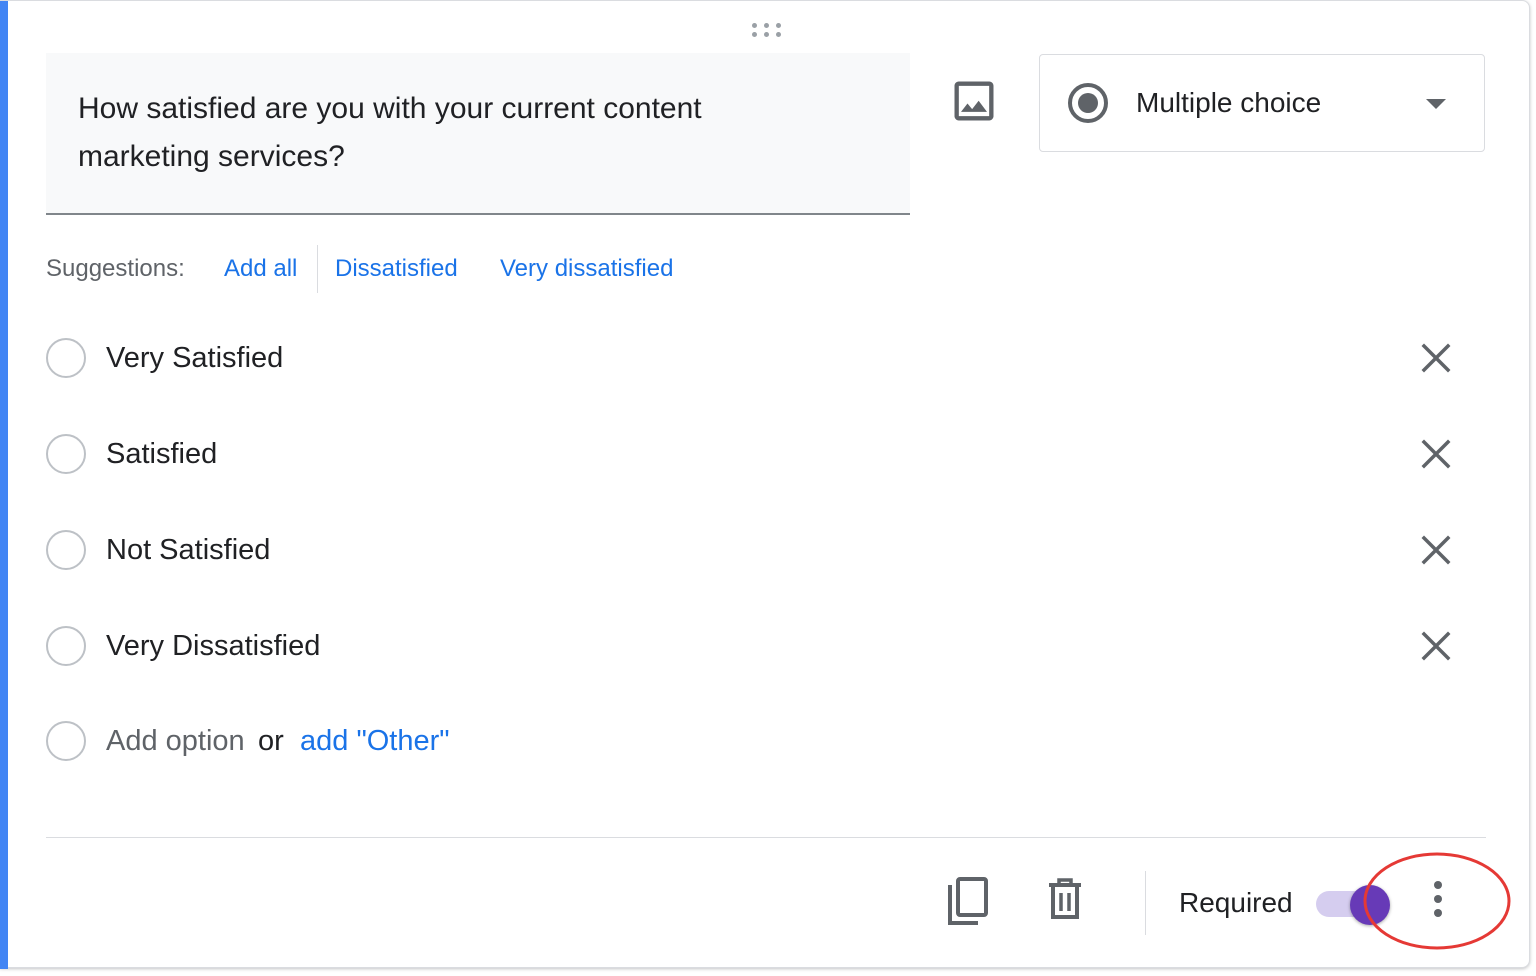 The height and width of the screenshot is (976, 1536). What do you see at coordinates (213, 646) in the screenshot?
I see `option-label: Very Dissatisfied` at bounding box center [213, 646].